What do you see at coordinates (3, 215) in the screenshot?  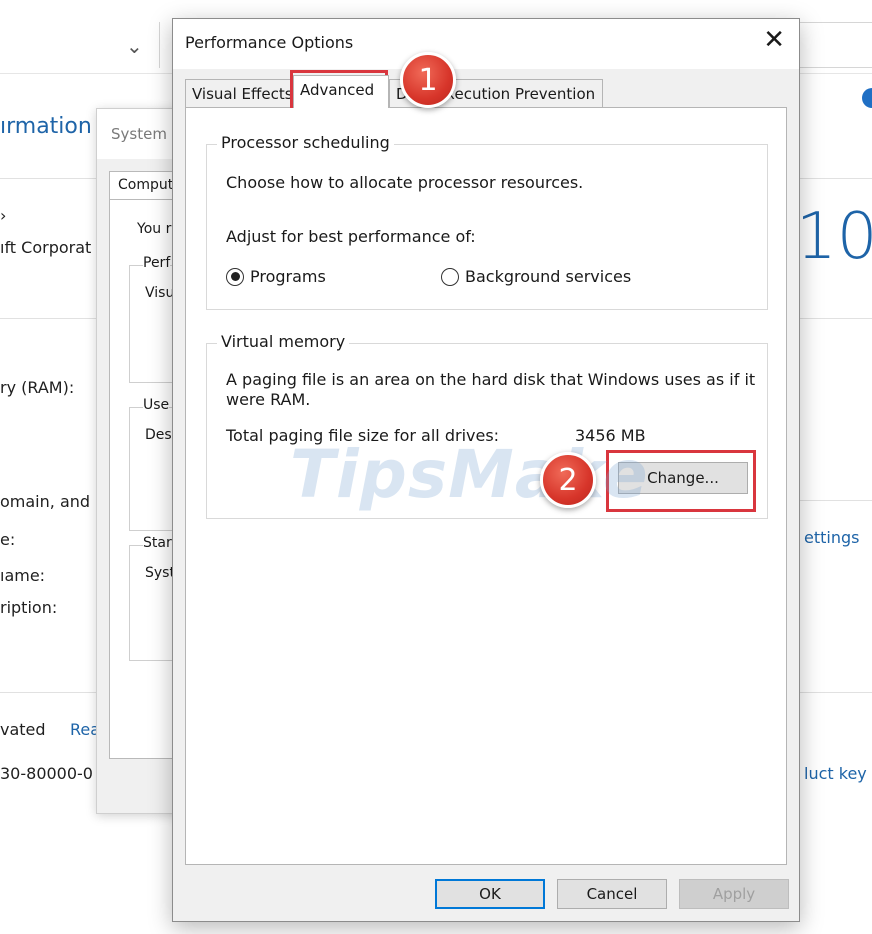 I see `background-text: ›` at bounding box center [3, 215].